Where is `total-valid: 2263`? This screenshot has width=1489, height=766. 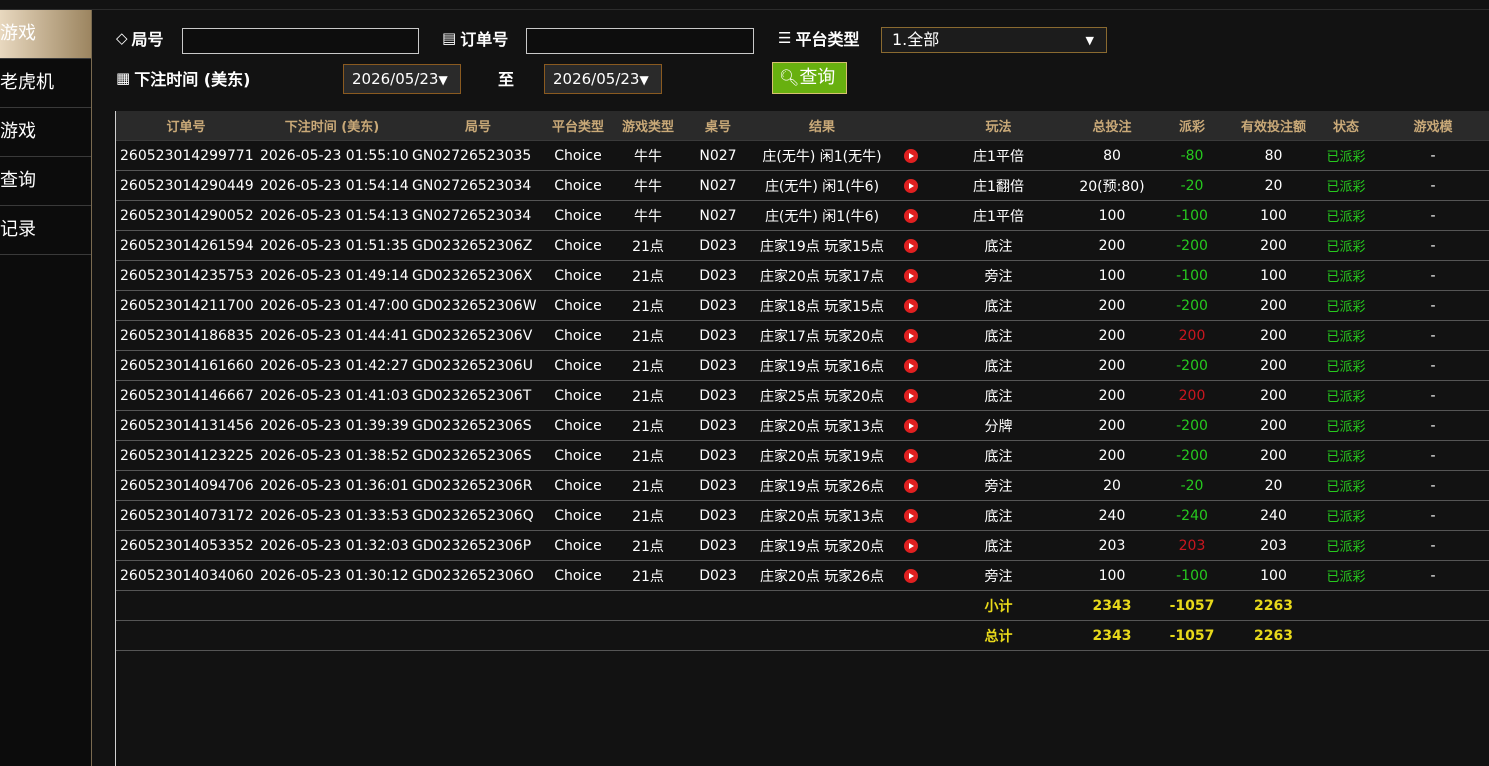
total-valid: 2263 is located at coordinates (1273, 635).